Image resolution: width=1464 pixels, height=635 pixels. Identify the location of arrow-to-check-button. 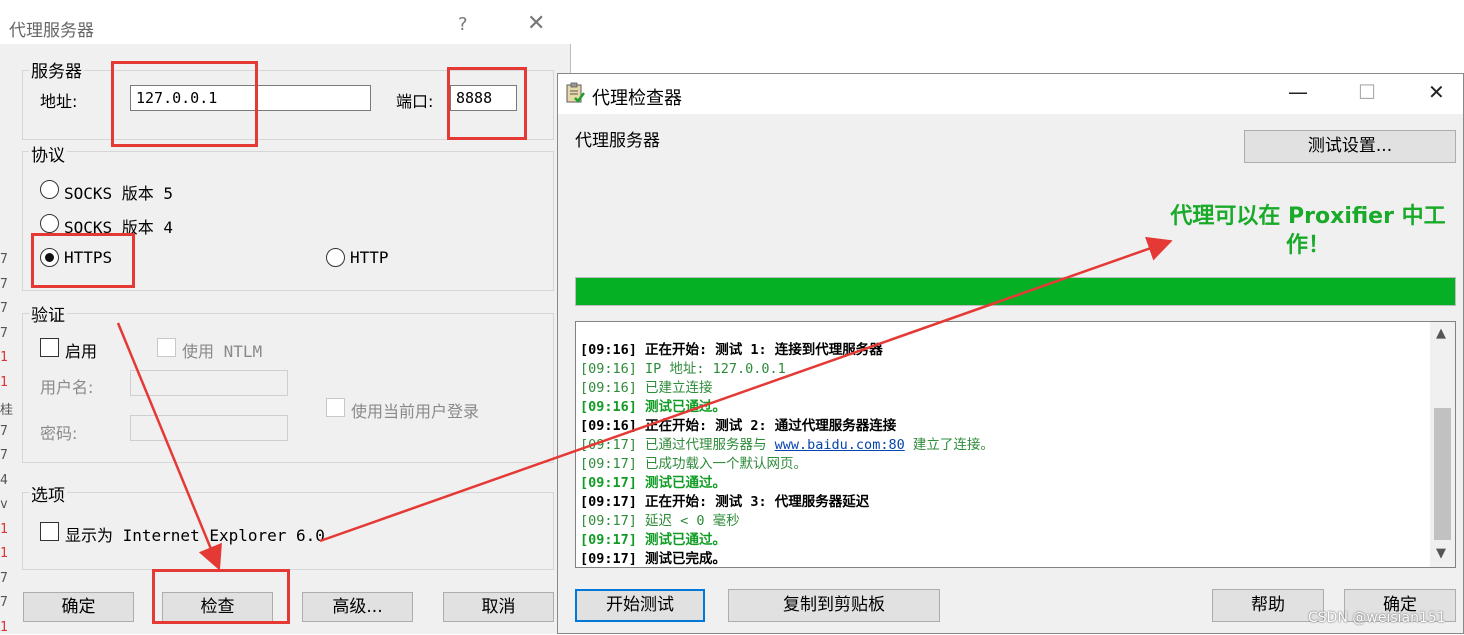
(169, 446).